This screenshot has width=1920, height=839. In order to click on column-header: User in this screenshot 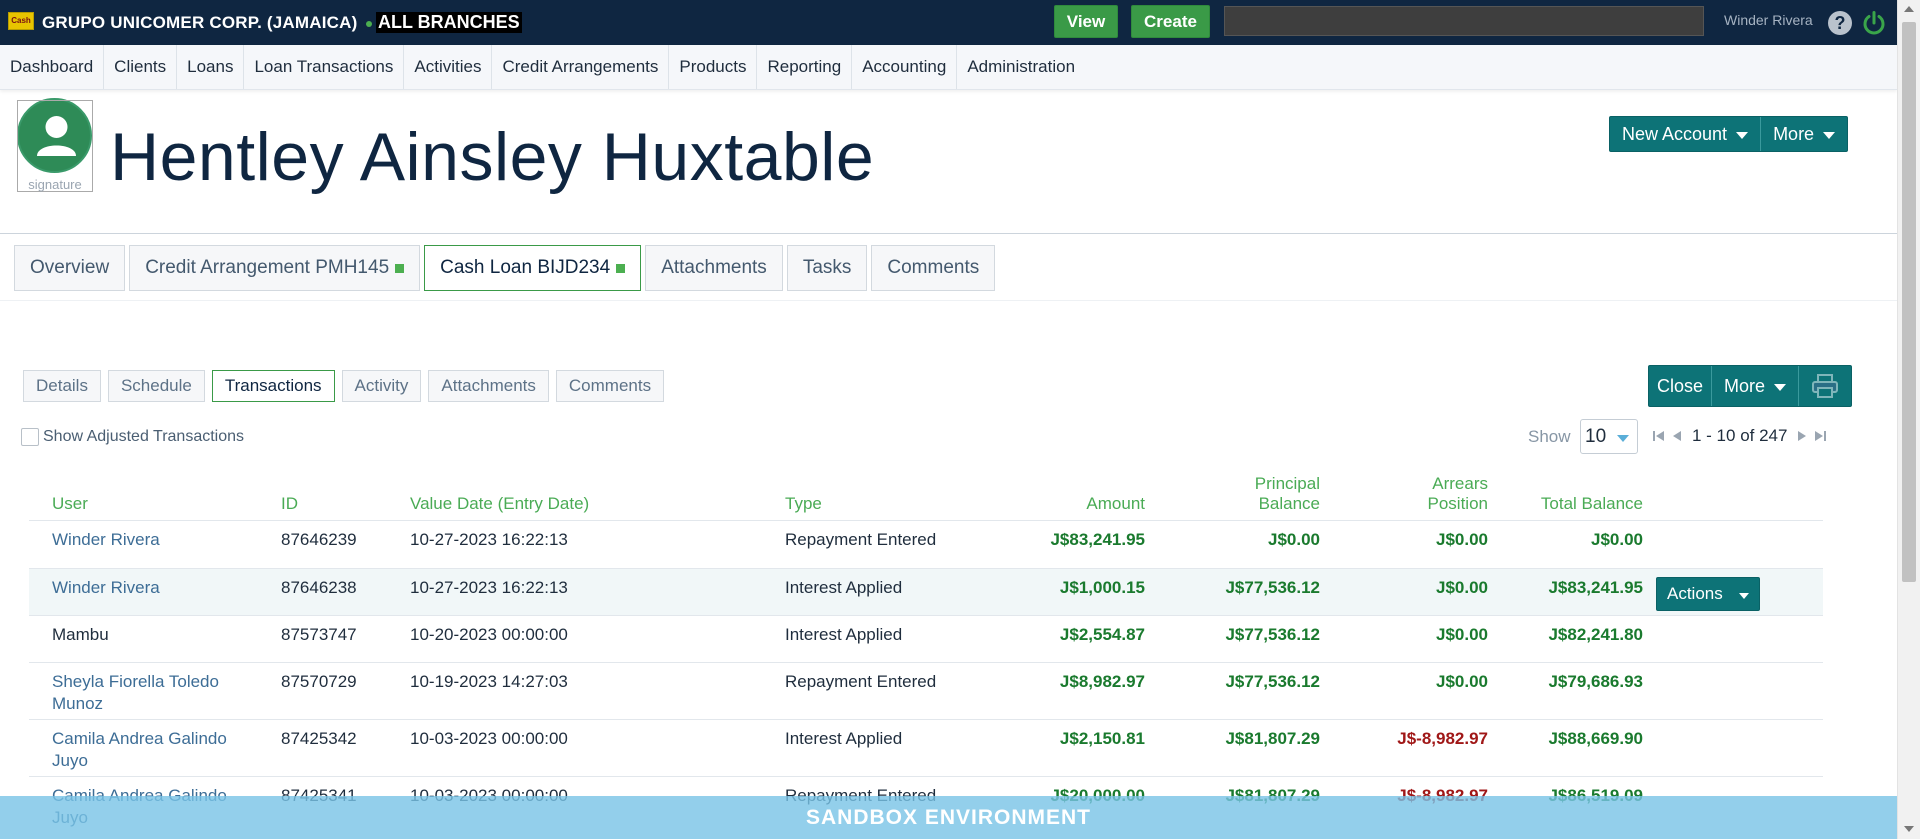, I will do `click(155, 495)`.